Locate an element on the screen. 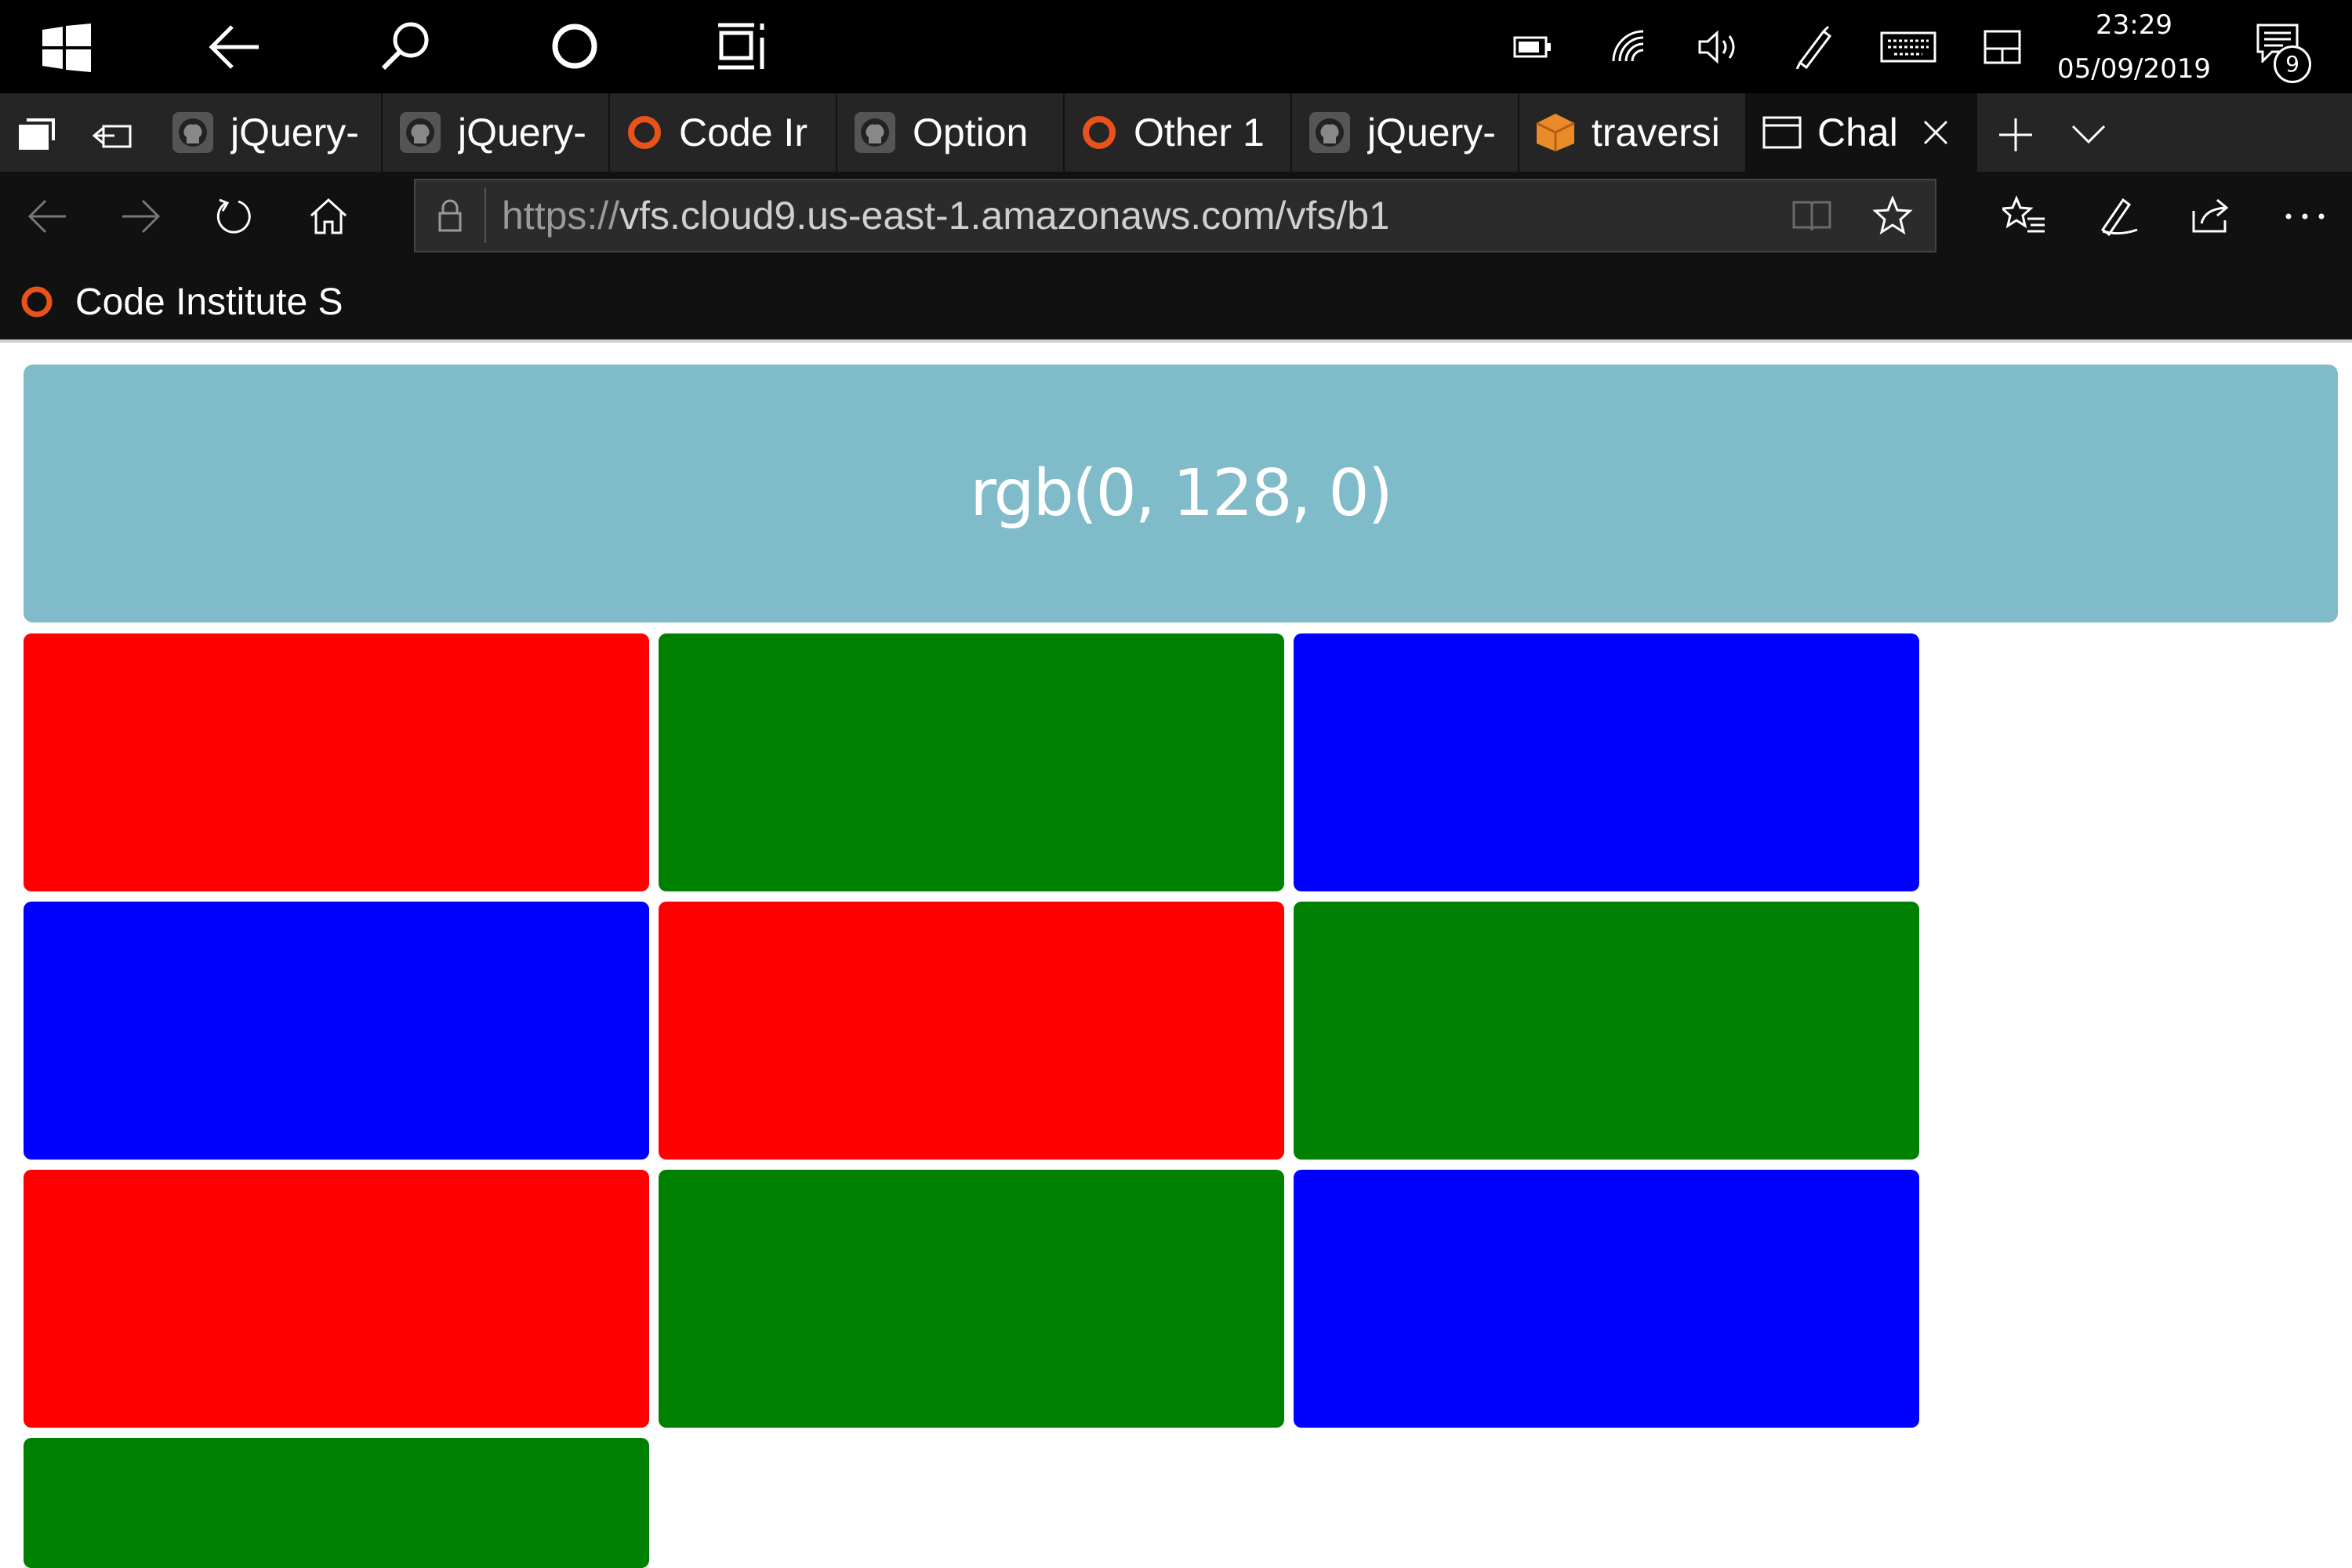  set-aside-tabs-icon is located at coordinates (113, 134).